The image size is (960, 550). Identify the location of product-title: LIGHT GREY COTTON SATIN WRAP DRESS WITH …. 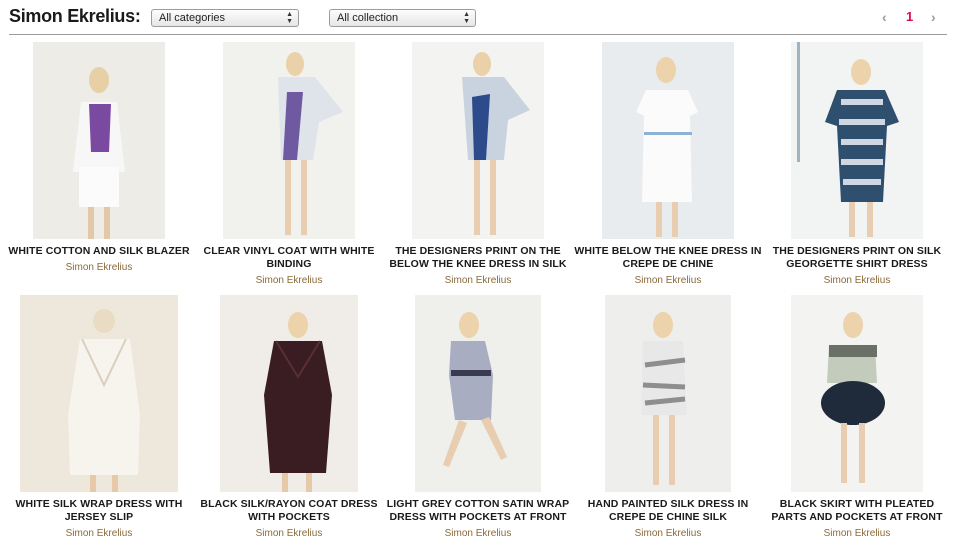
(478, 511).